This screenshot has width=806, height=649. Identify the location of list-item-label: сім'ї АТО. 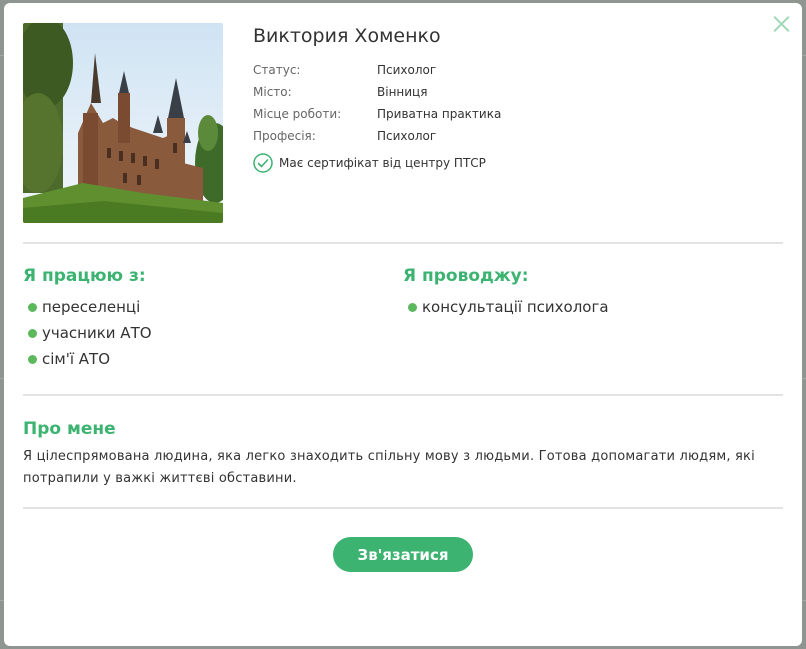
(76, 359).